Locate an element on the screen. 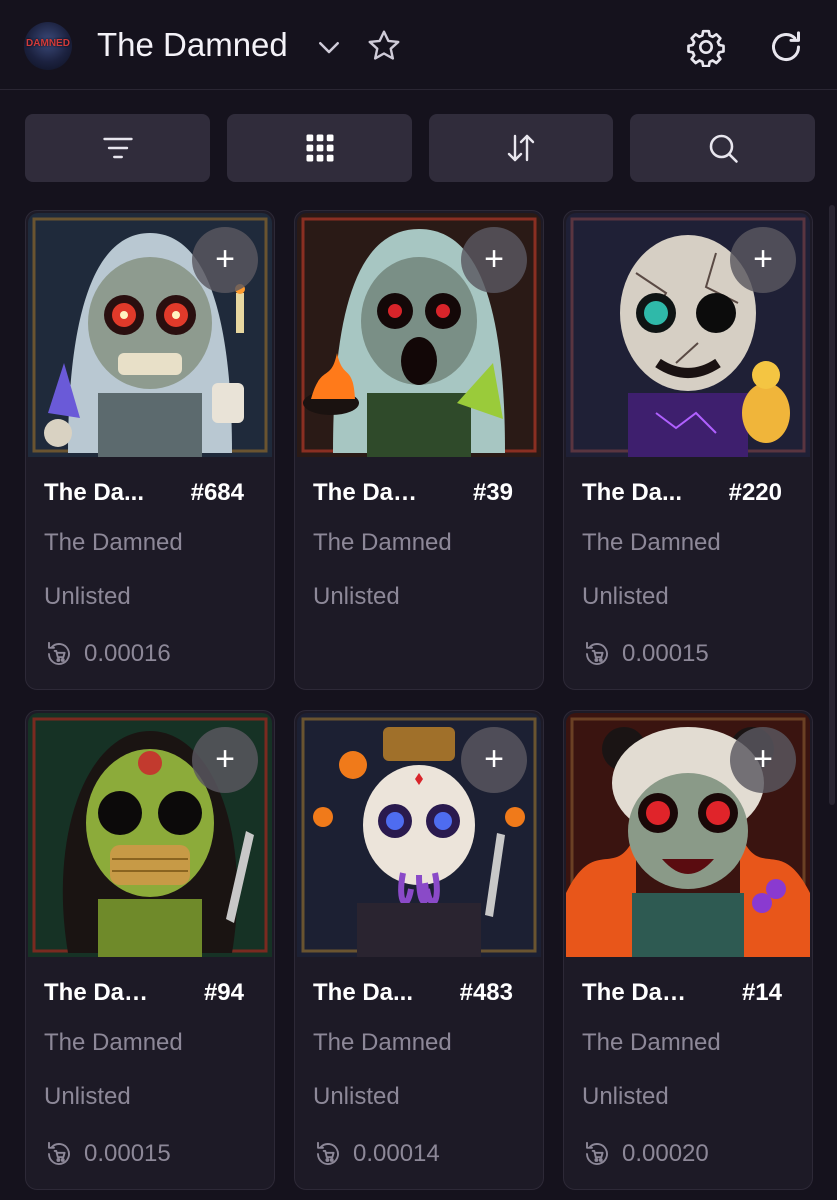  nft-number: #14 is located at coordinates (761, 992).